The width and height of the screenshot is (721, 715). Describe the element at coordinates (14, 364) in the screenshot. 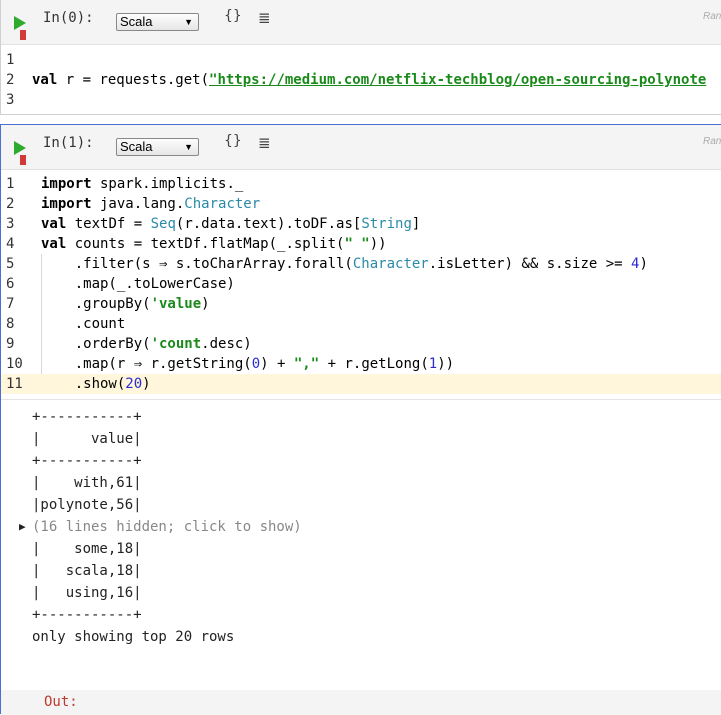

I see `line-number: 10` at that location.